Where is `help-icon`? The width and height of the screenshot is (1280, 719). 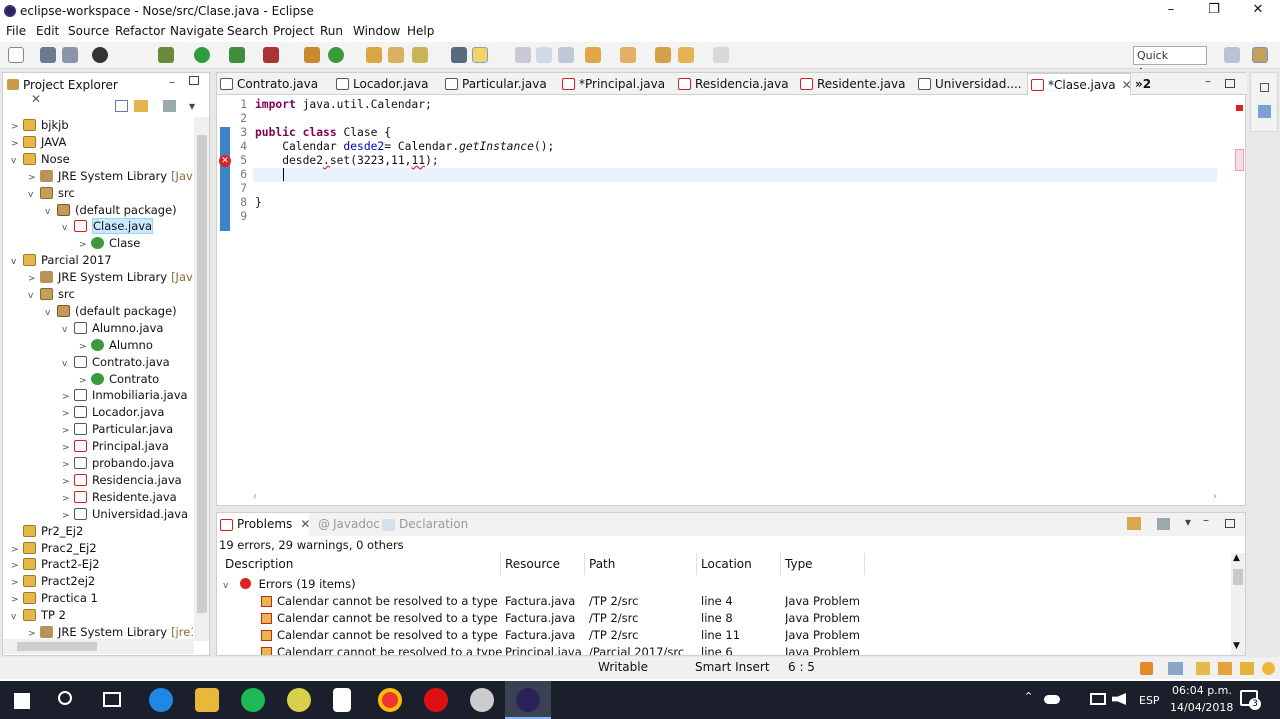 help-icon is located at coordinates (1268, 668).